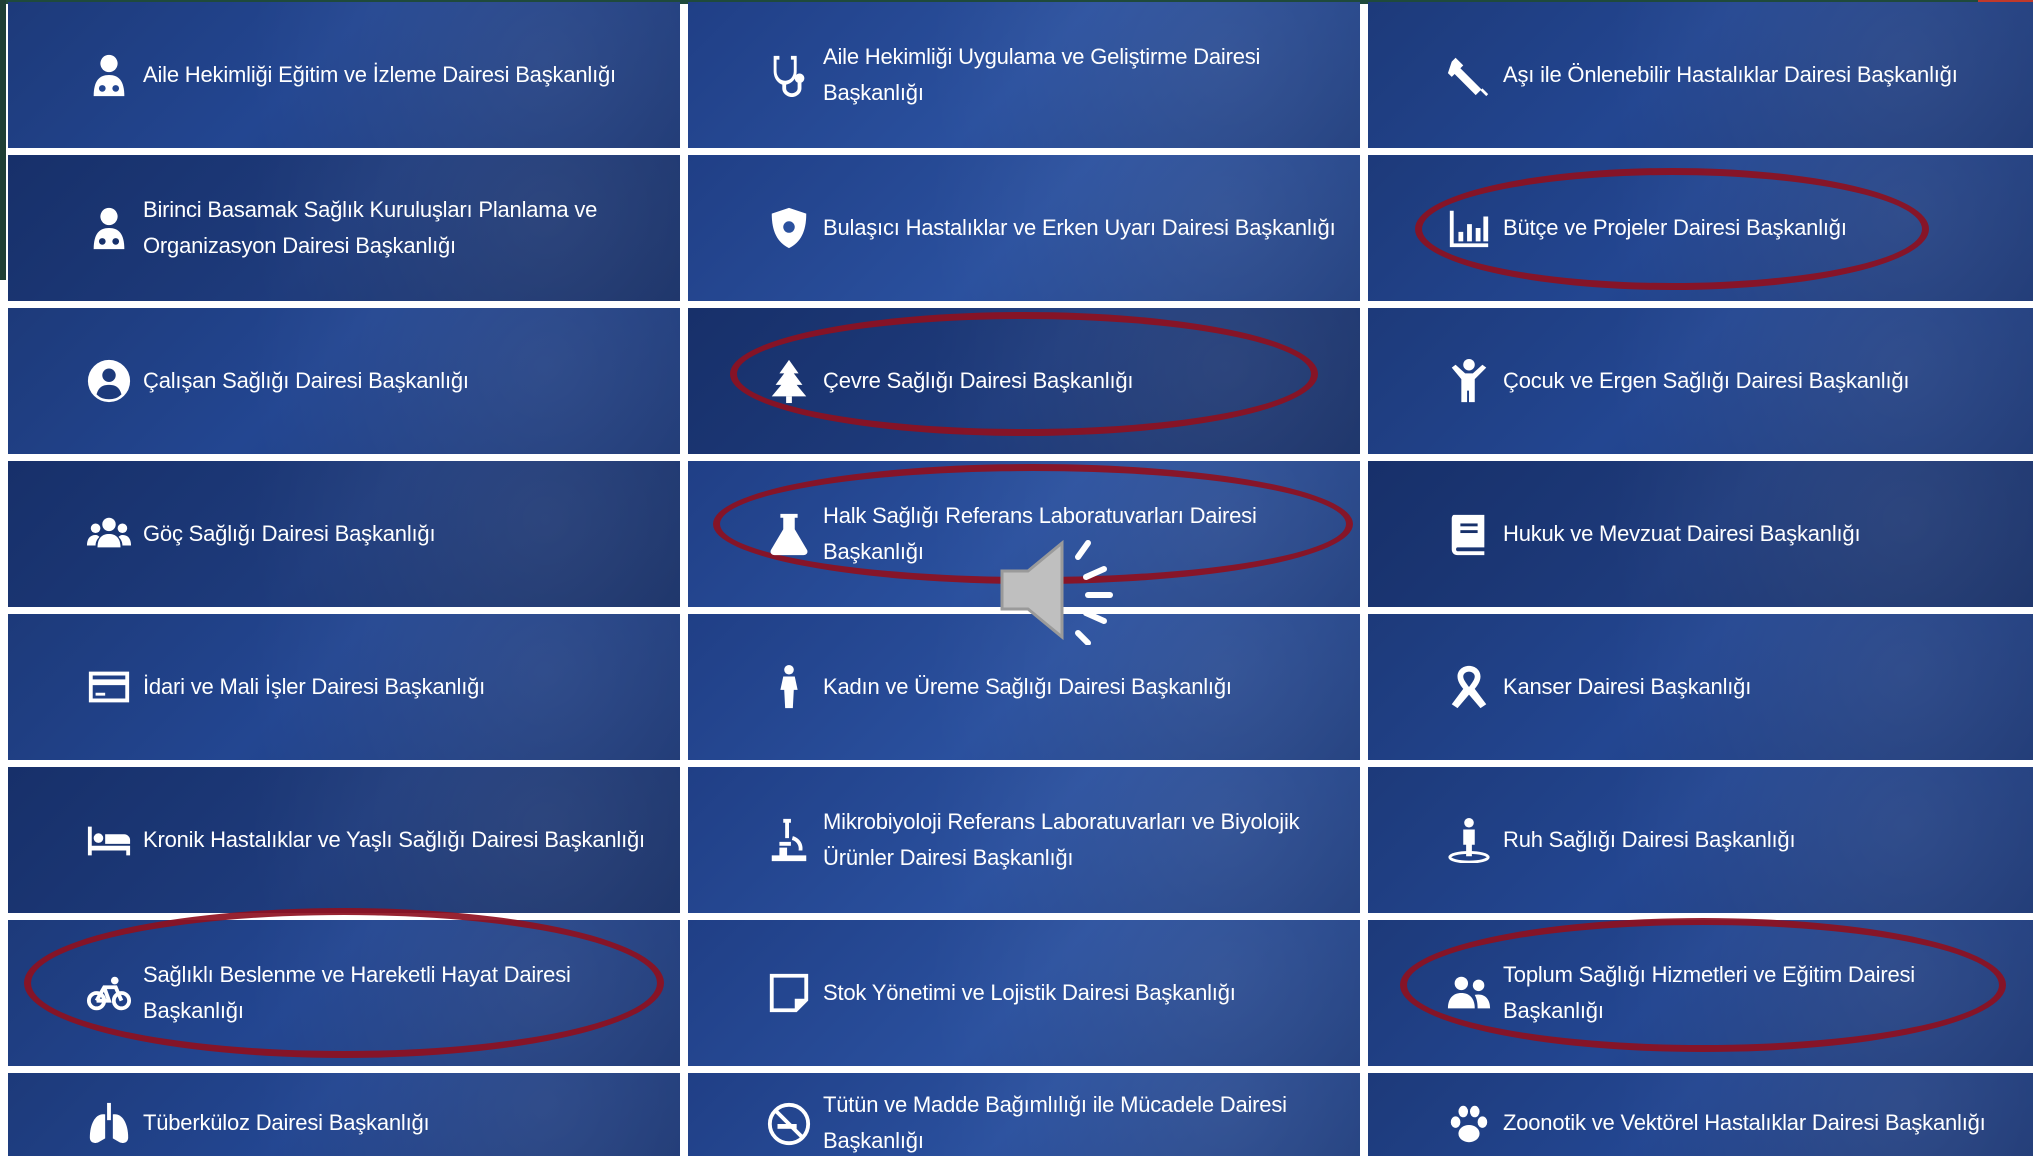 This screenshot has height=1156, width=2033. Describe the element at coordinates (3, 140) in the screenshot. I see `left-border` at that location.